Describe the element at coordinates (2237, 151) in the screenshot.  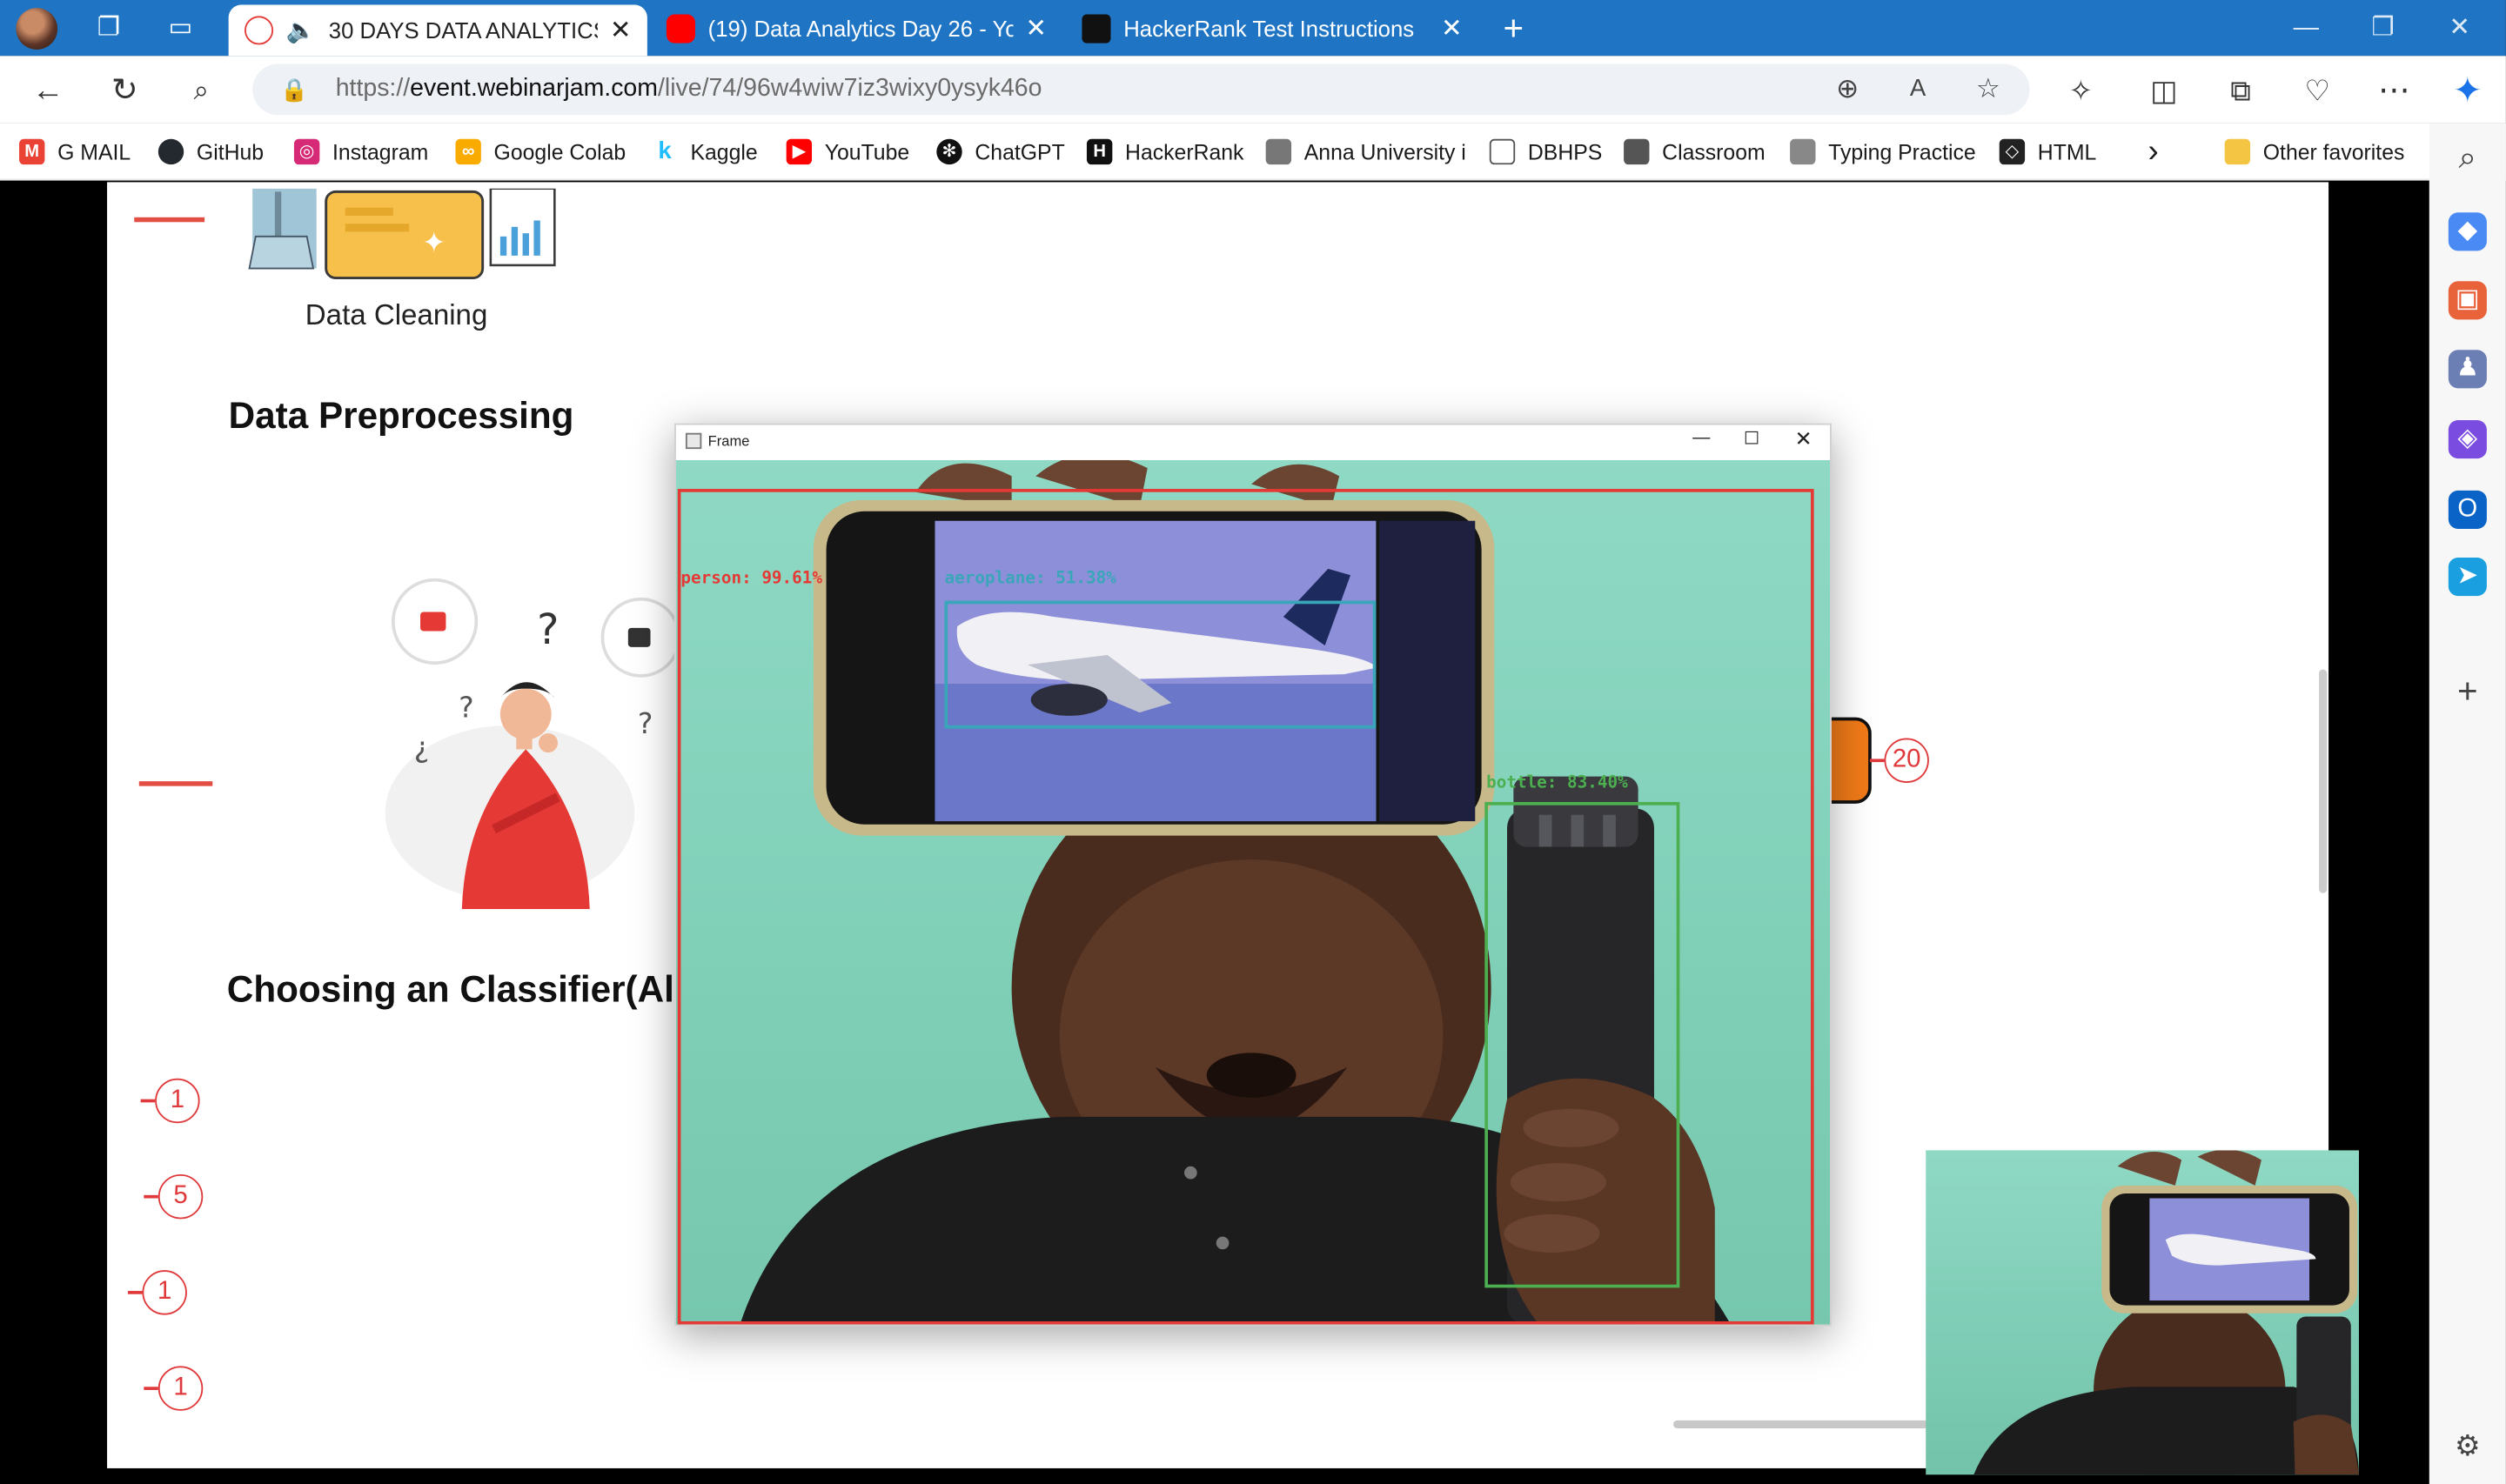
I see `folder-icon` at that location.